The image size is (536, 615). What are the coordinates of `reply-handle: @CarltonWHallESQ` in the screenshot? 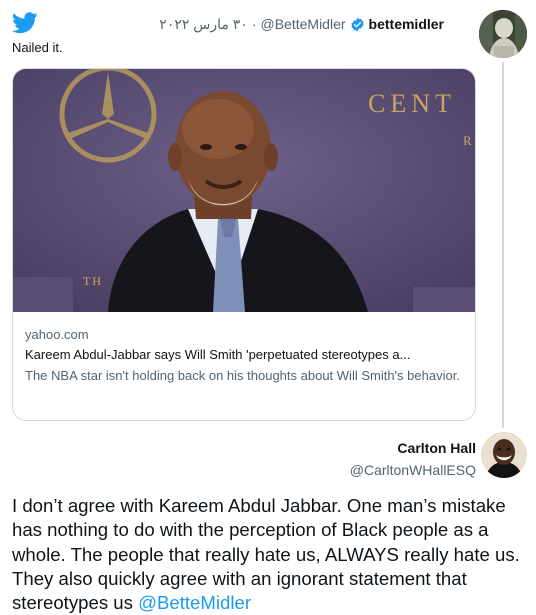 It's located at (413, 470).